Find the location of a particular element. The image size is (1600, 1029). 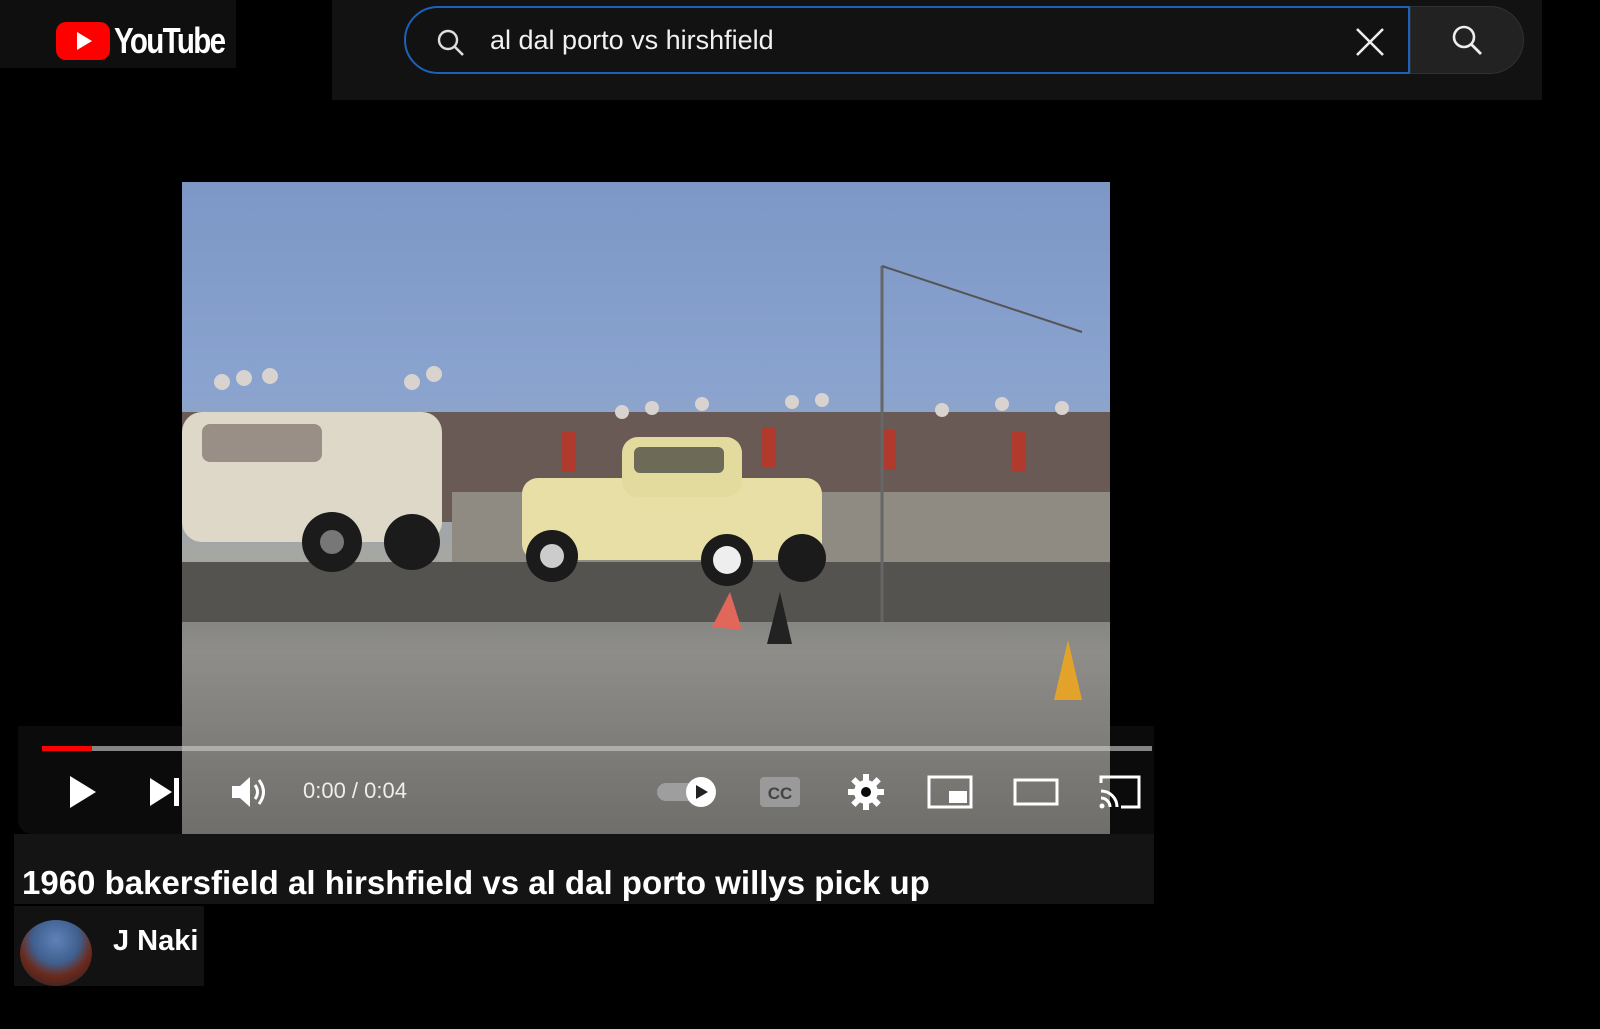

settings-icon is located at coordinates (866, 792).